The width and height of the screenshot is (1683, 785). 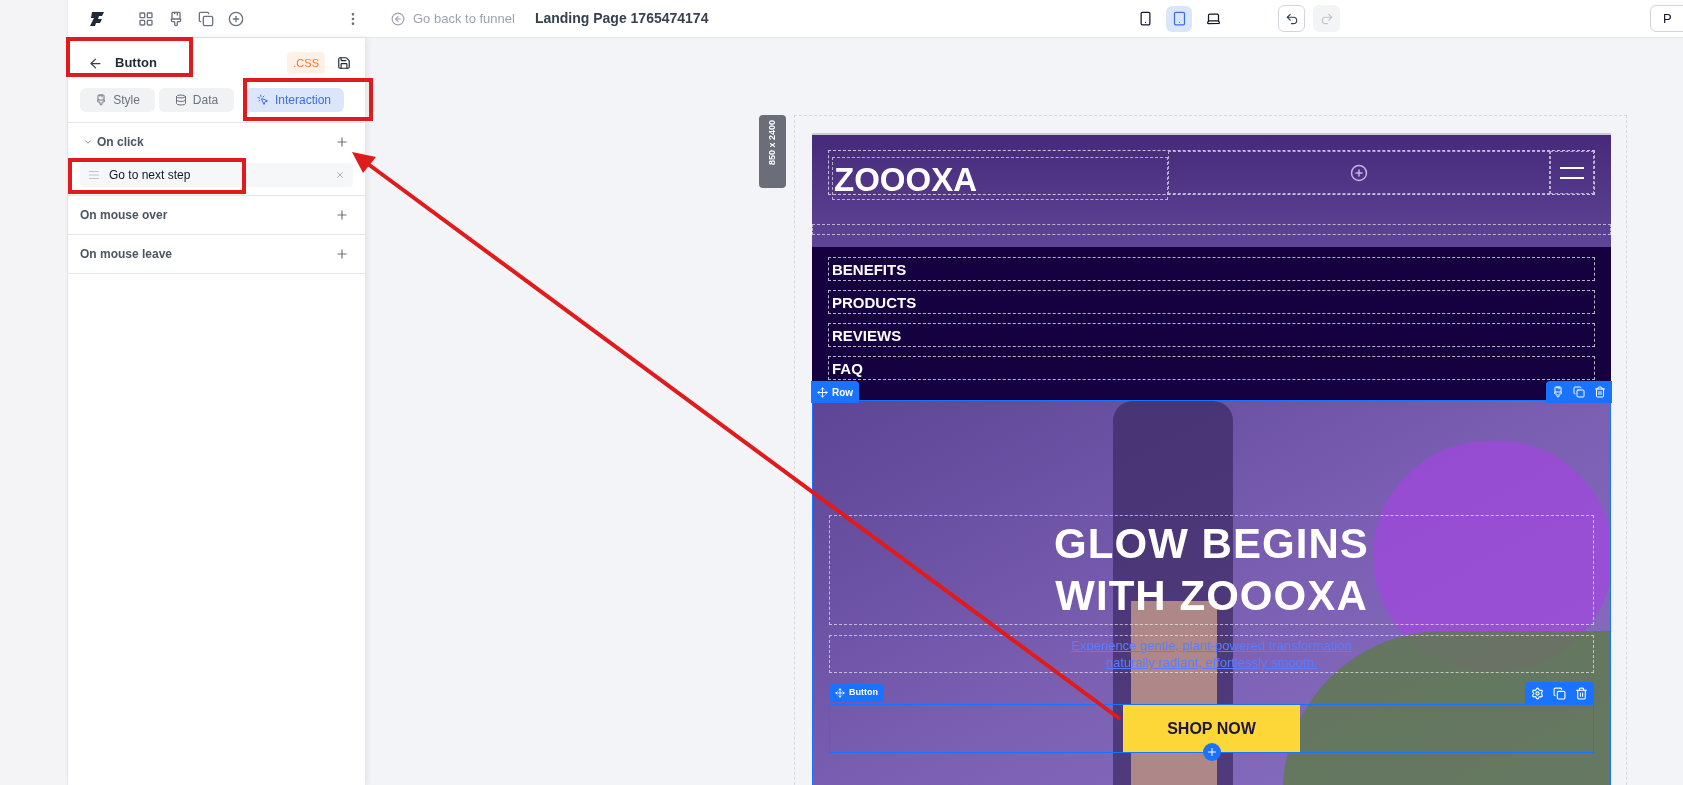 I want to click on undo-button, so click(x=1292, y=18).